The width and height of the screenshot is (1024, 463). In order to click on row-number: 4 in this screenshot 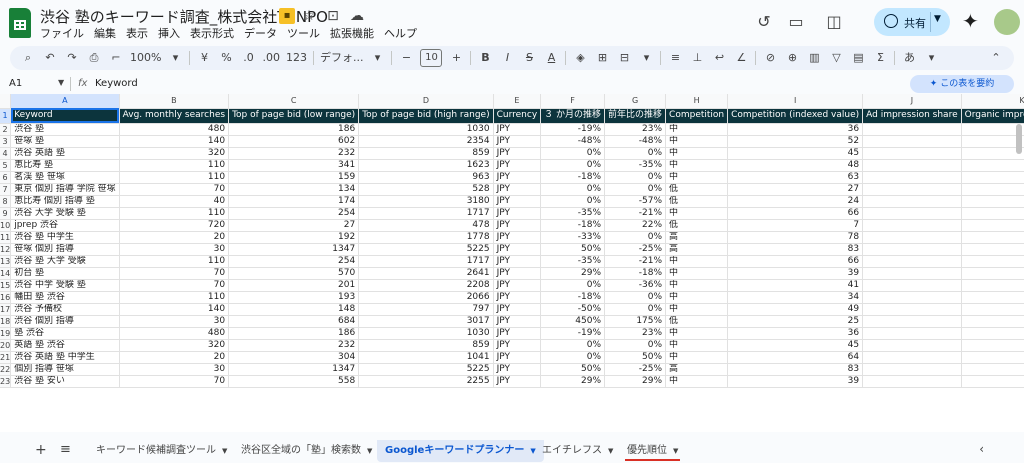, I will do `click(6, 153)`.